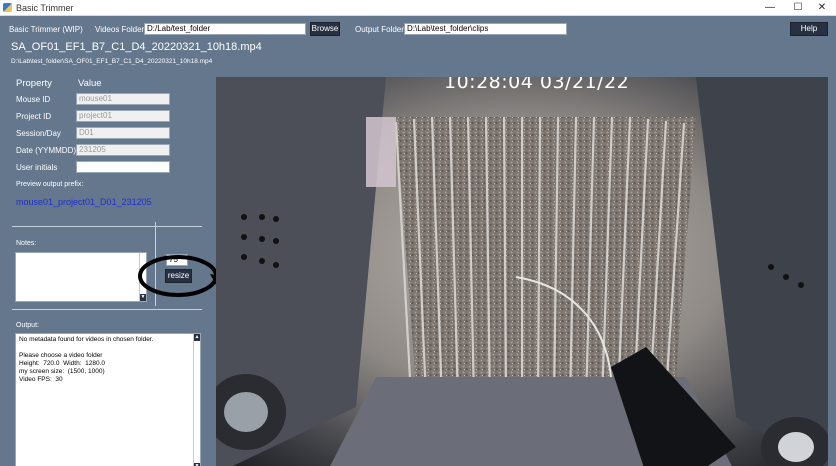 This screenshot has height=466, width=836. I want to click on videos-folder-input: D:/Lab/test_folder, so click(225, 29).